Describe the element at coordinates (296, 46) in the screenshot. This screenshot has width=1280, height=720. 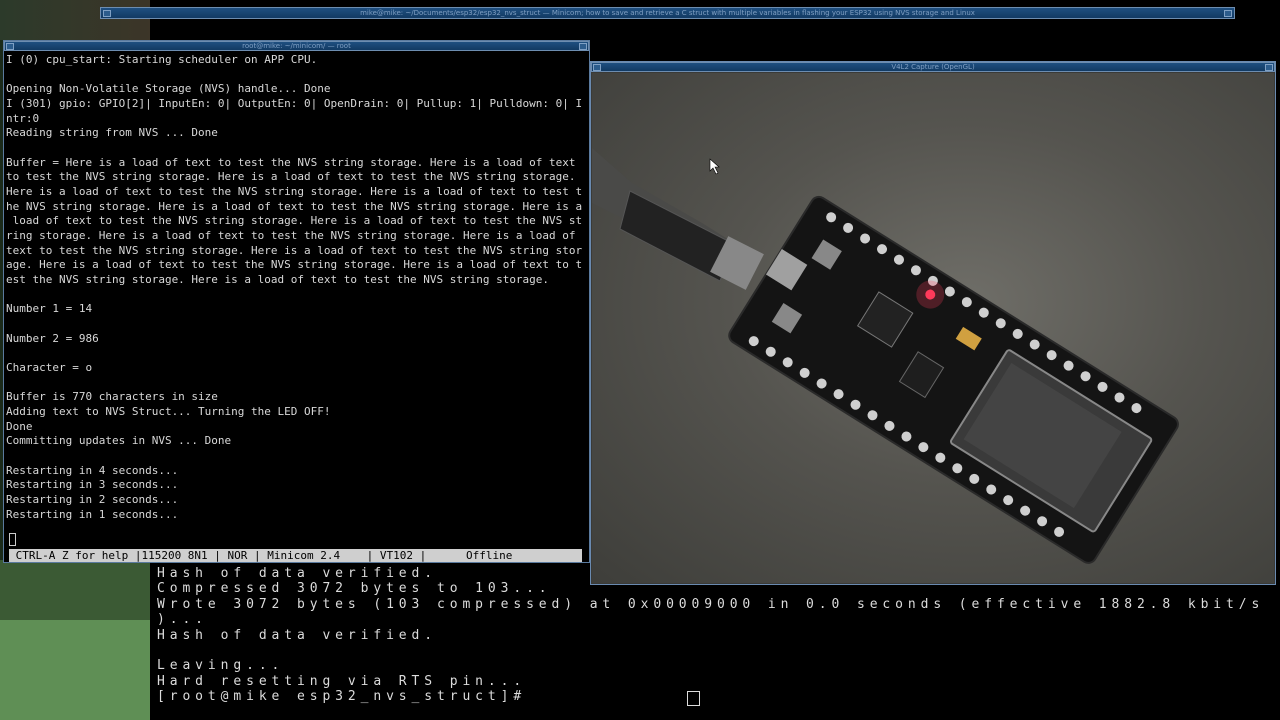
I see `window-title: root@mike: ~/minicom/ — root` at that location.